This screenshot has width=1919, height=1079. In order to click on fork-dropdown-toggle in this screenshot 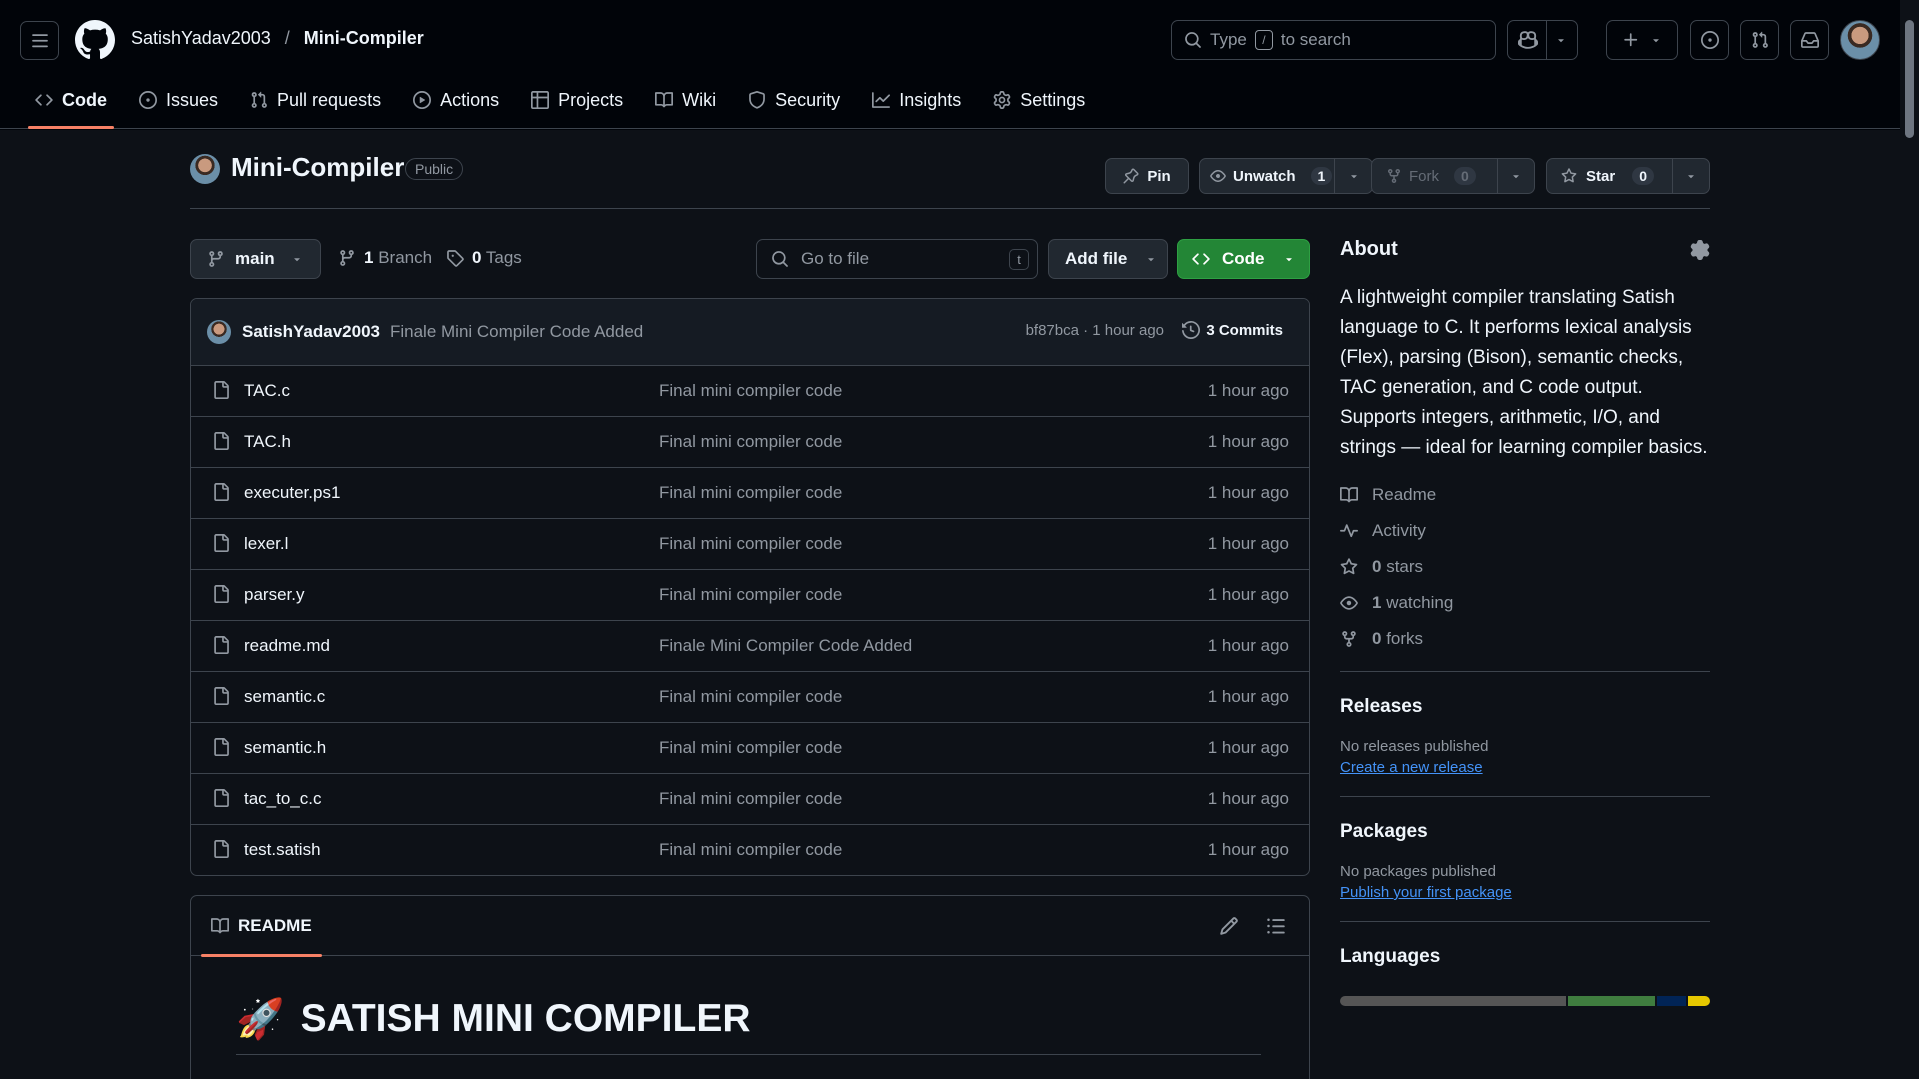, I will do `click(1515, 176)`.